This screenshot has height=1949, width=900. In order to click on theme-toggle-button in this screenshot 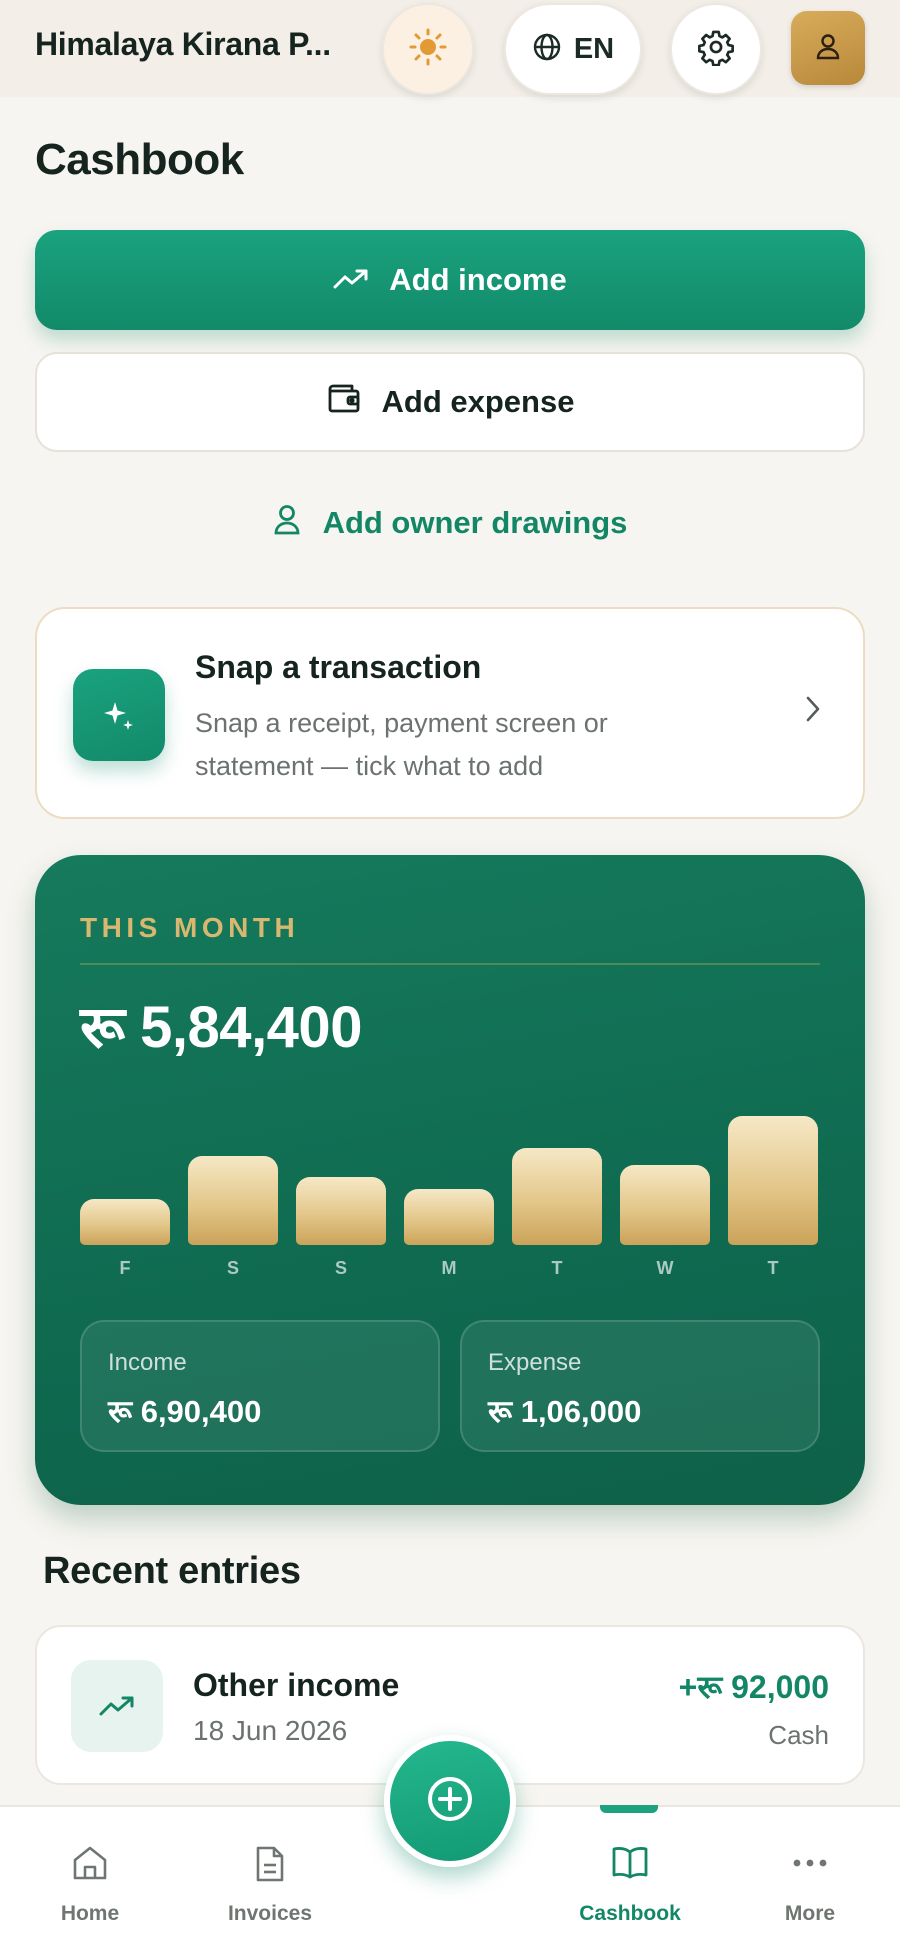, I will do `click(428, 49)`.